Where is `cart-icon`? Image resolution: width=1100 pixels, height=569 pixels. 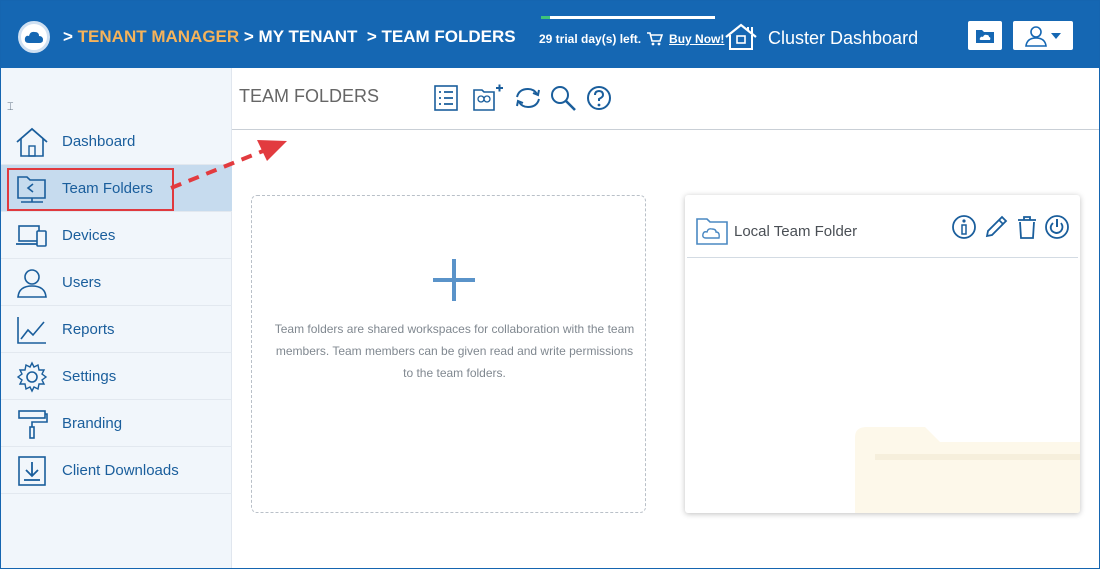 cart-icon is located at coordinates (655, 39).